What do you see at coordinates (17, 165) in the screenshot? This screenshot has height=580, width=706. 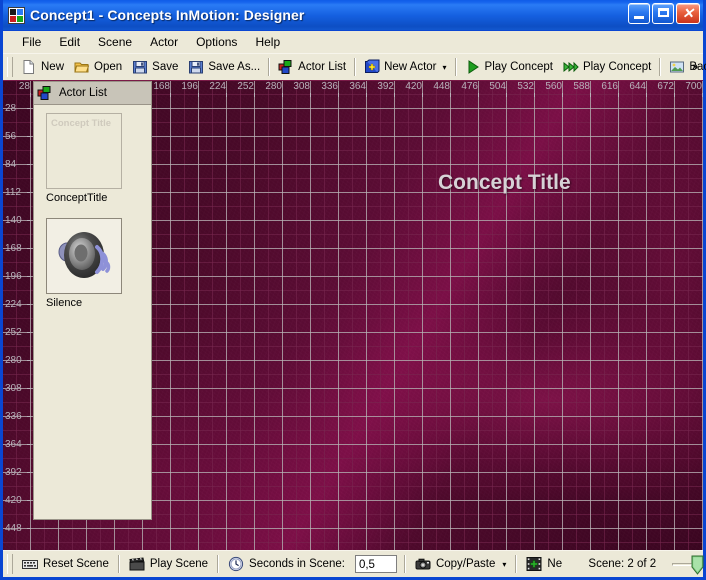 I see `ruler-tick-v: 84` at bounding box center [17, 165].